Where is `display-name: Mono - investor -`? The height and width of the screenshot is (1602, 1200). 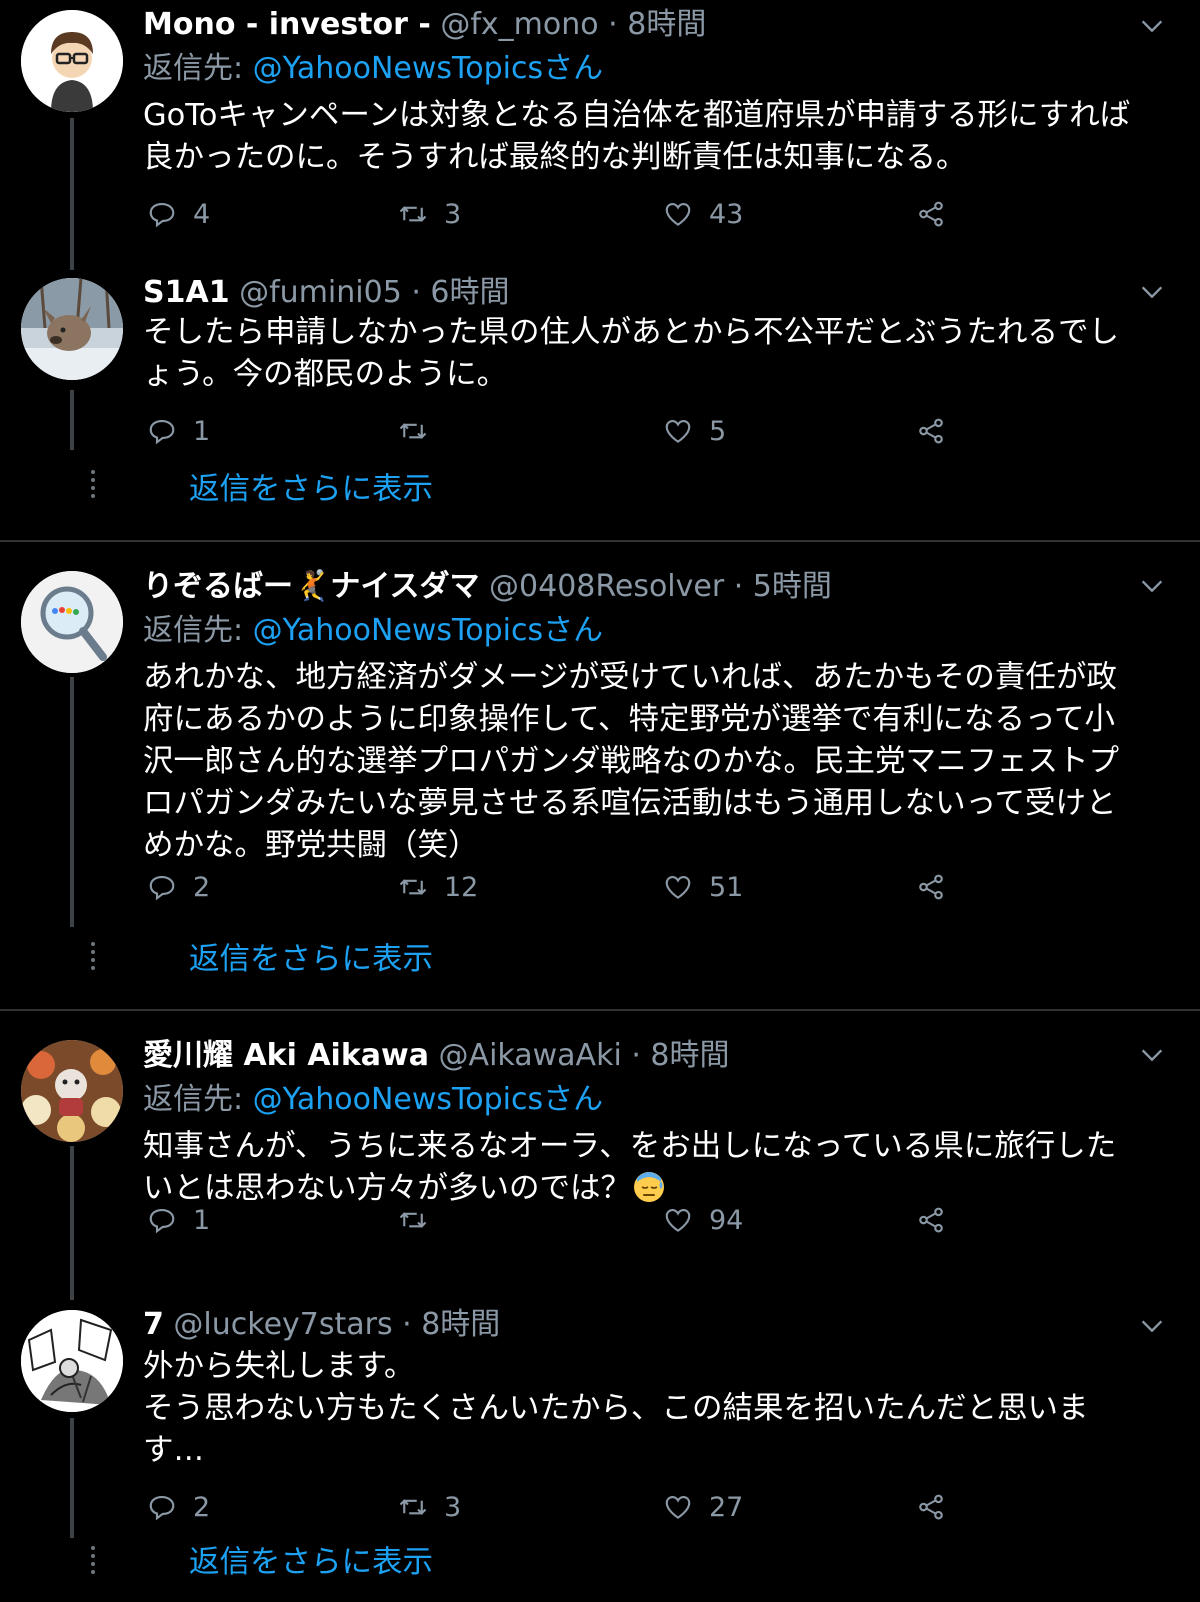 display-name: Mono - investor - is located at coordinates (287, 24).